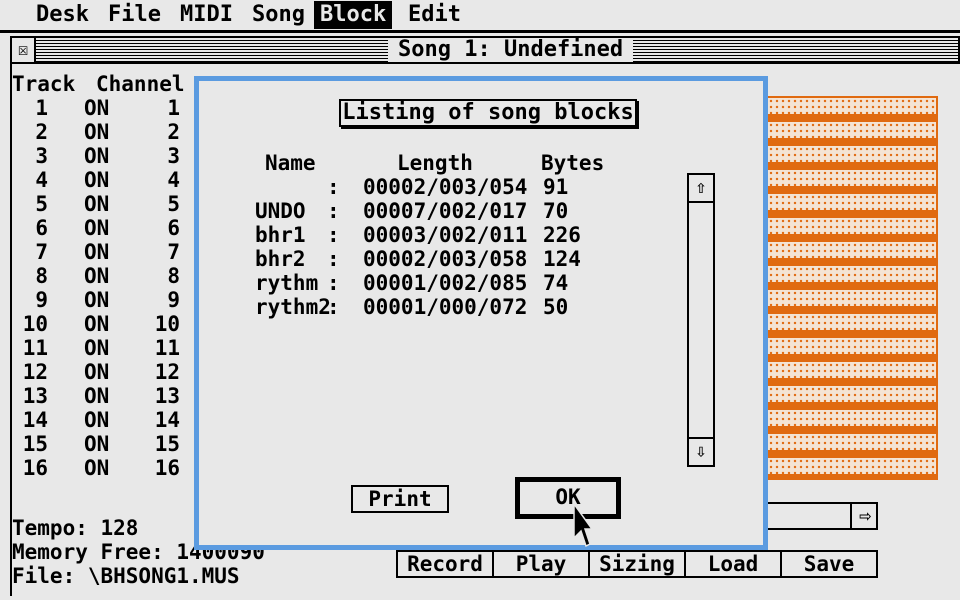 This screenshot has height=600, width=960. Describe the element at coordinates (829, 564) in the screenshot. I see `save-button: Save` at that location.